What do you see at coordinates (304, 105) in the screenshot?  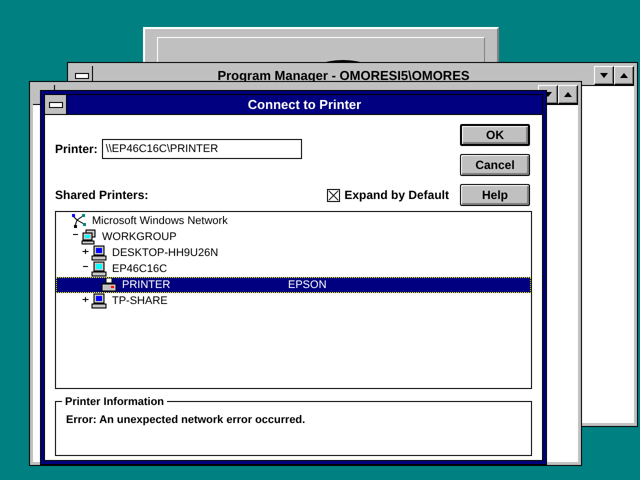 I see `dialog-title: Connect to Printer` at bounding box center [304, 105].